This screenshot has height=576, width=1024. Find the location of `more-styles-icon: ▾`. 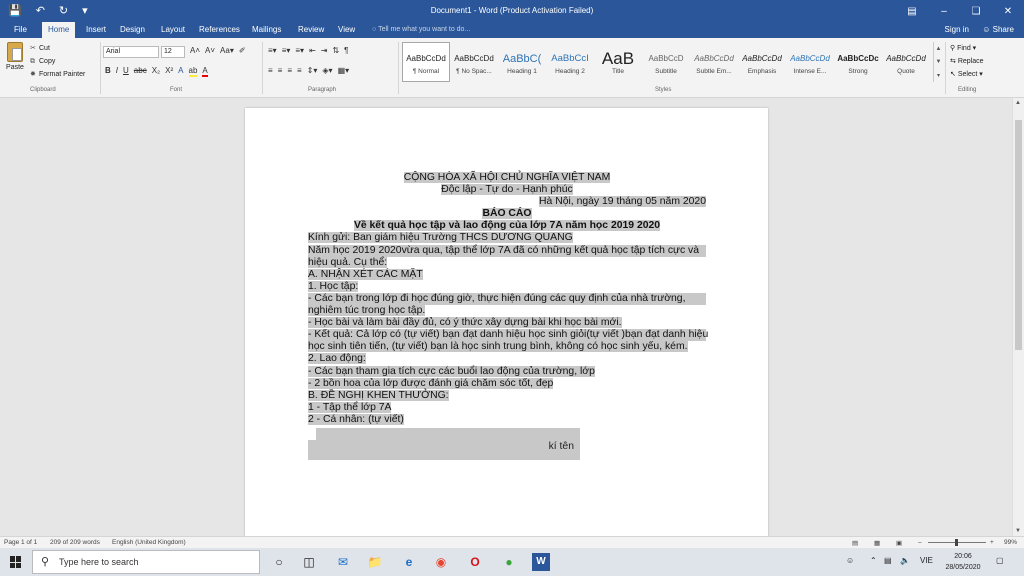

more-styles-icon: ▾ is located at coordinates (938, 75).